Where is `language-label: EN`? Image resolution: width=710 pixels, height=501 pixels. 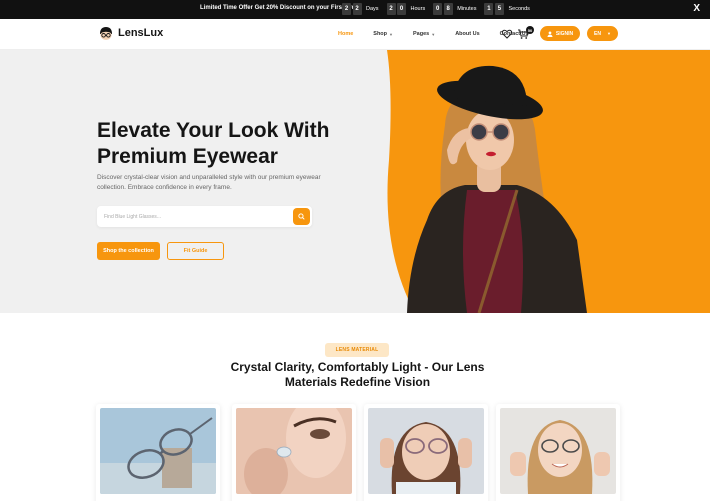 language-label: EN is located at coordinates (597, 33).